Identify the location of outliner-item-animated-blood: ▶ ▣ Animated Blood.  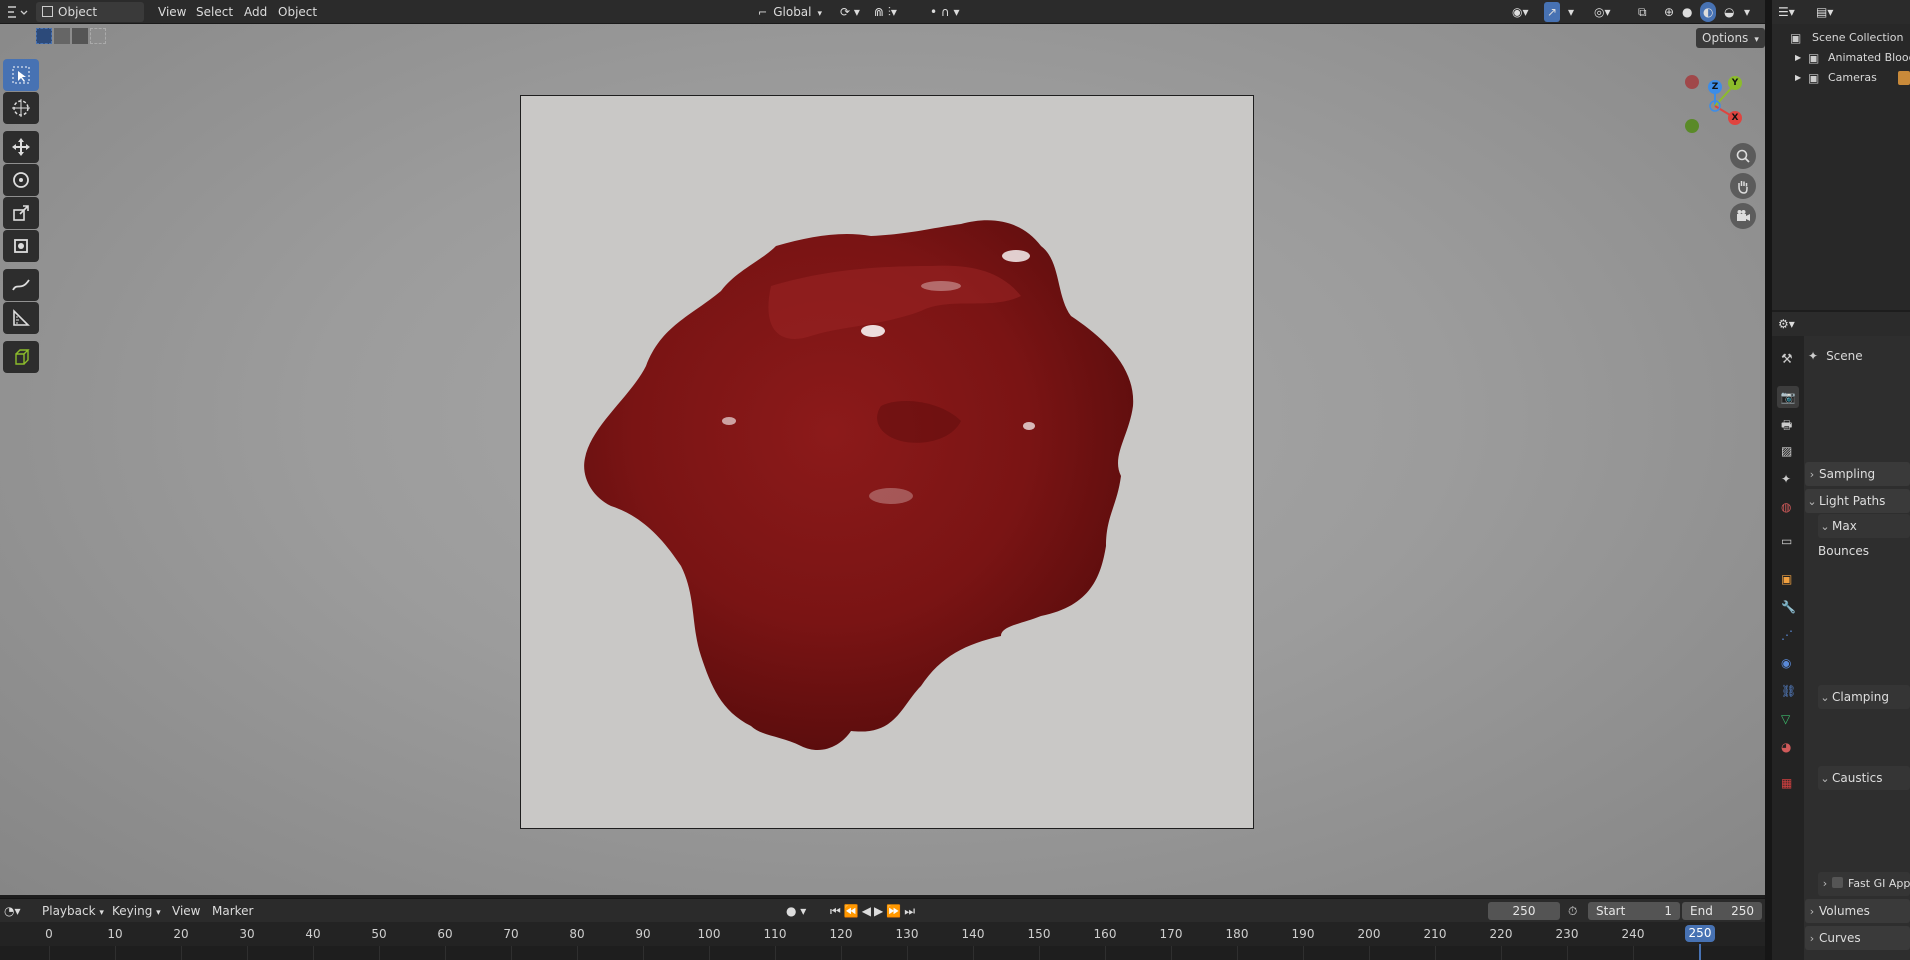
(1841, 58).